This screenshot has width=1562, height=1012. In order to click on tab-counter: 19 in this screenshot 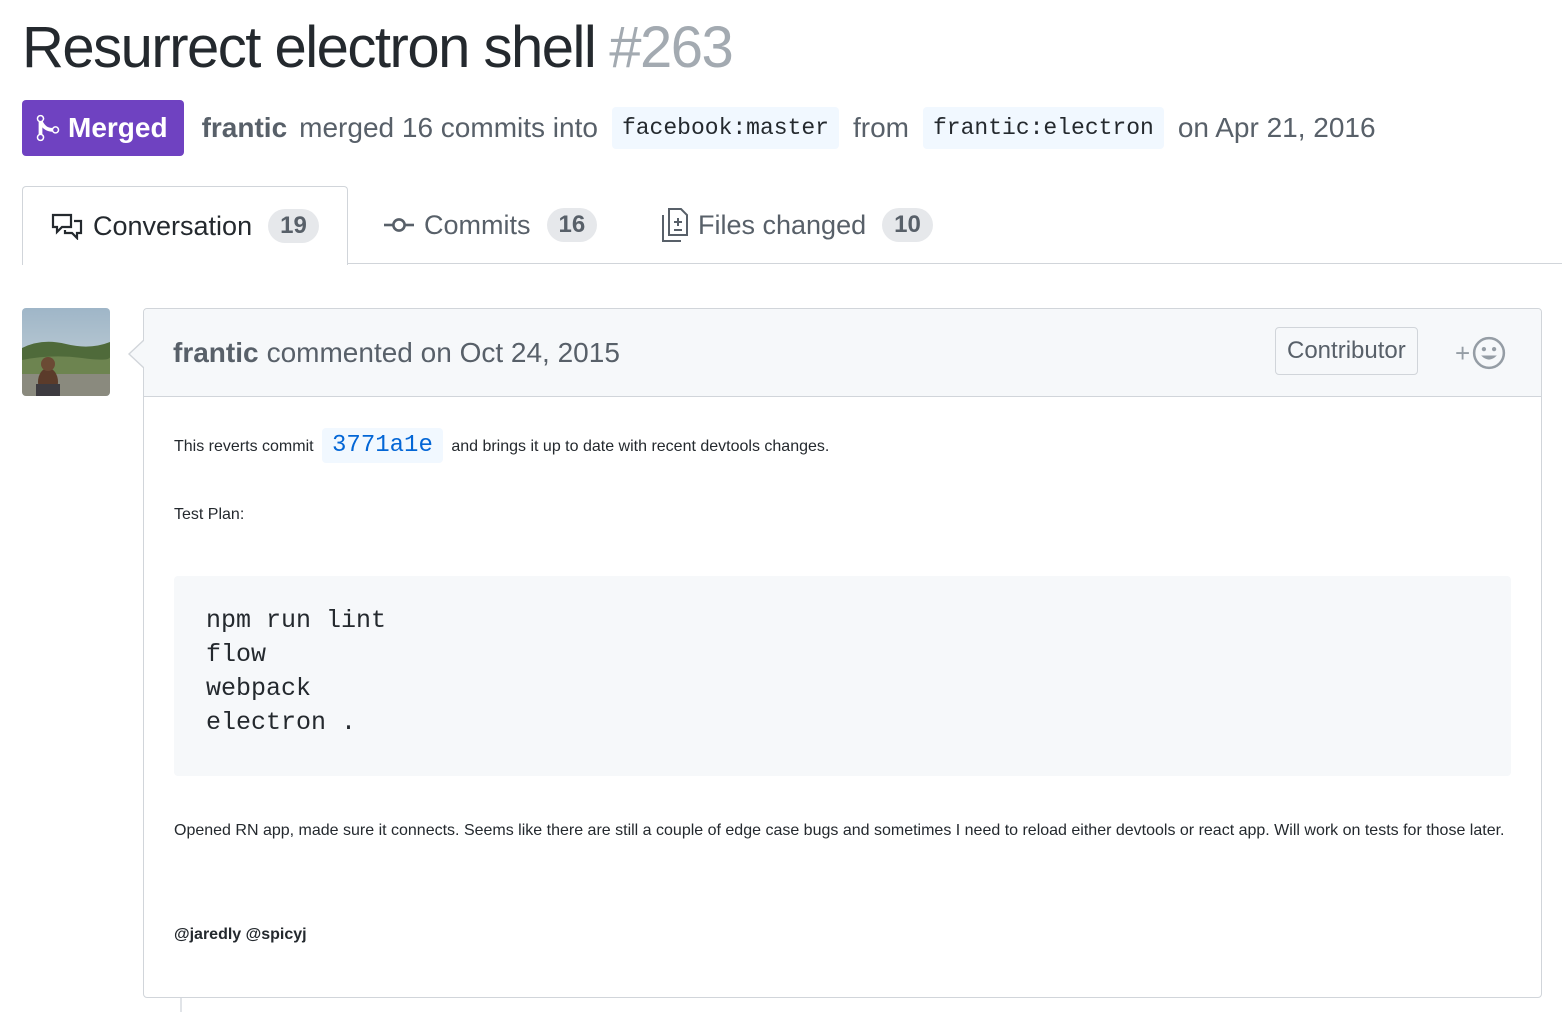, I will do `click(293, 226)`.